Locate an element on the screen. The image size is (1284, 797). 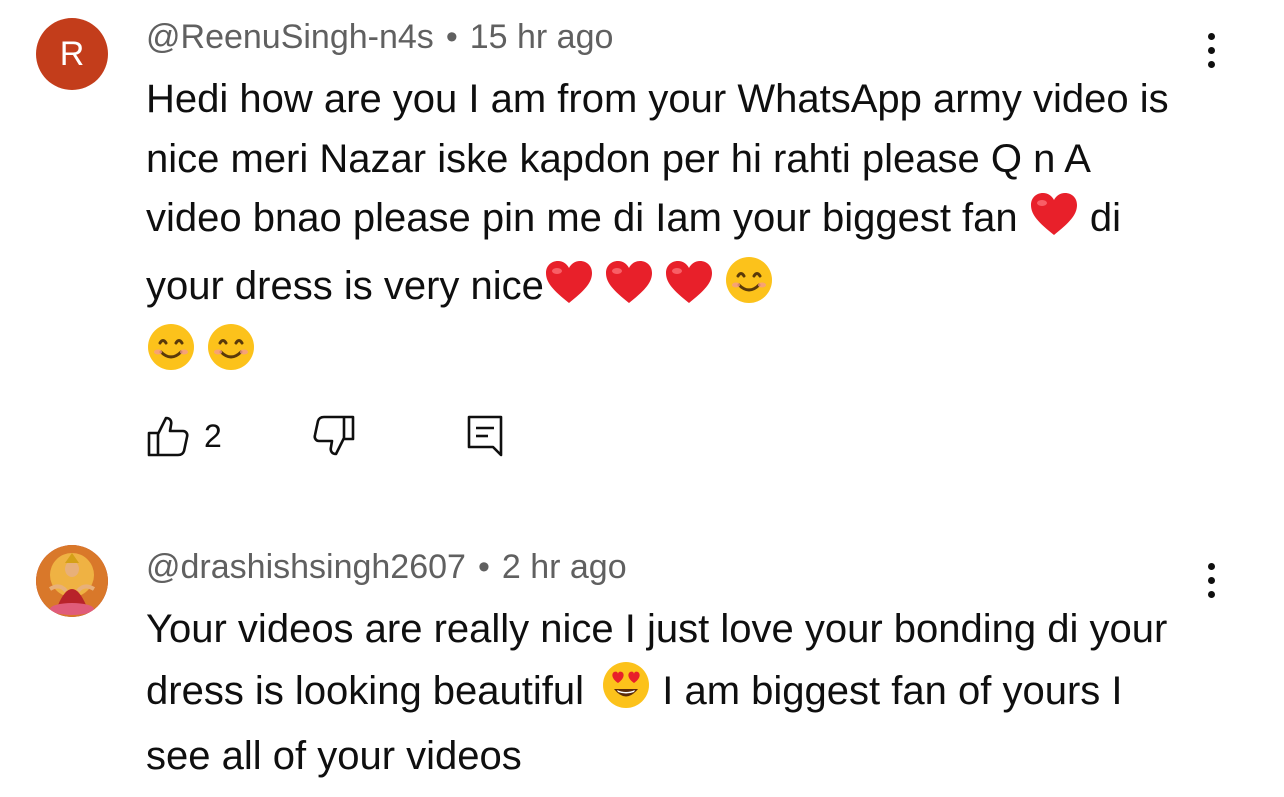
avatar is located at coordinates (72, 581).